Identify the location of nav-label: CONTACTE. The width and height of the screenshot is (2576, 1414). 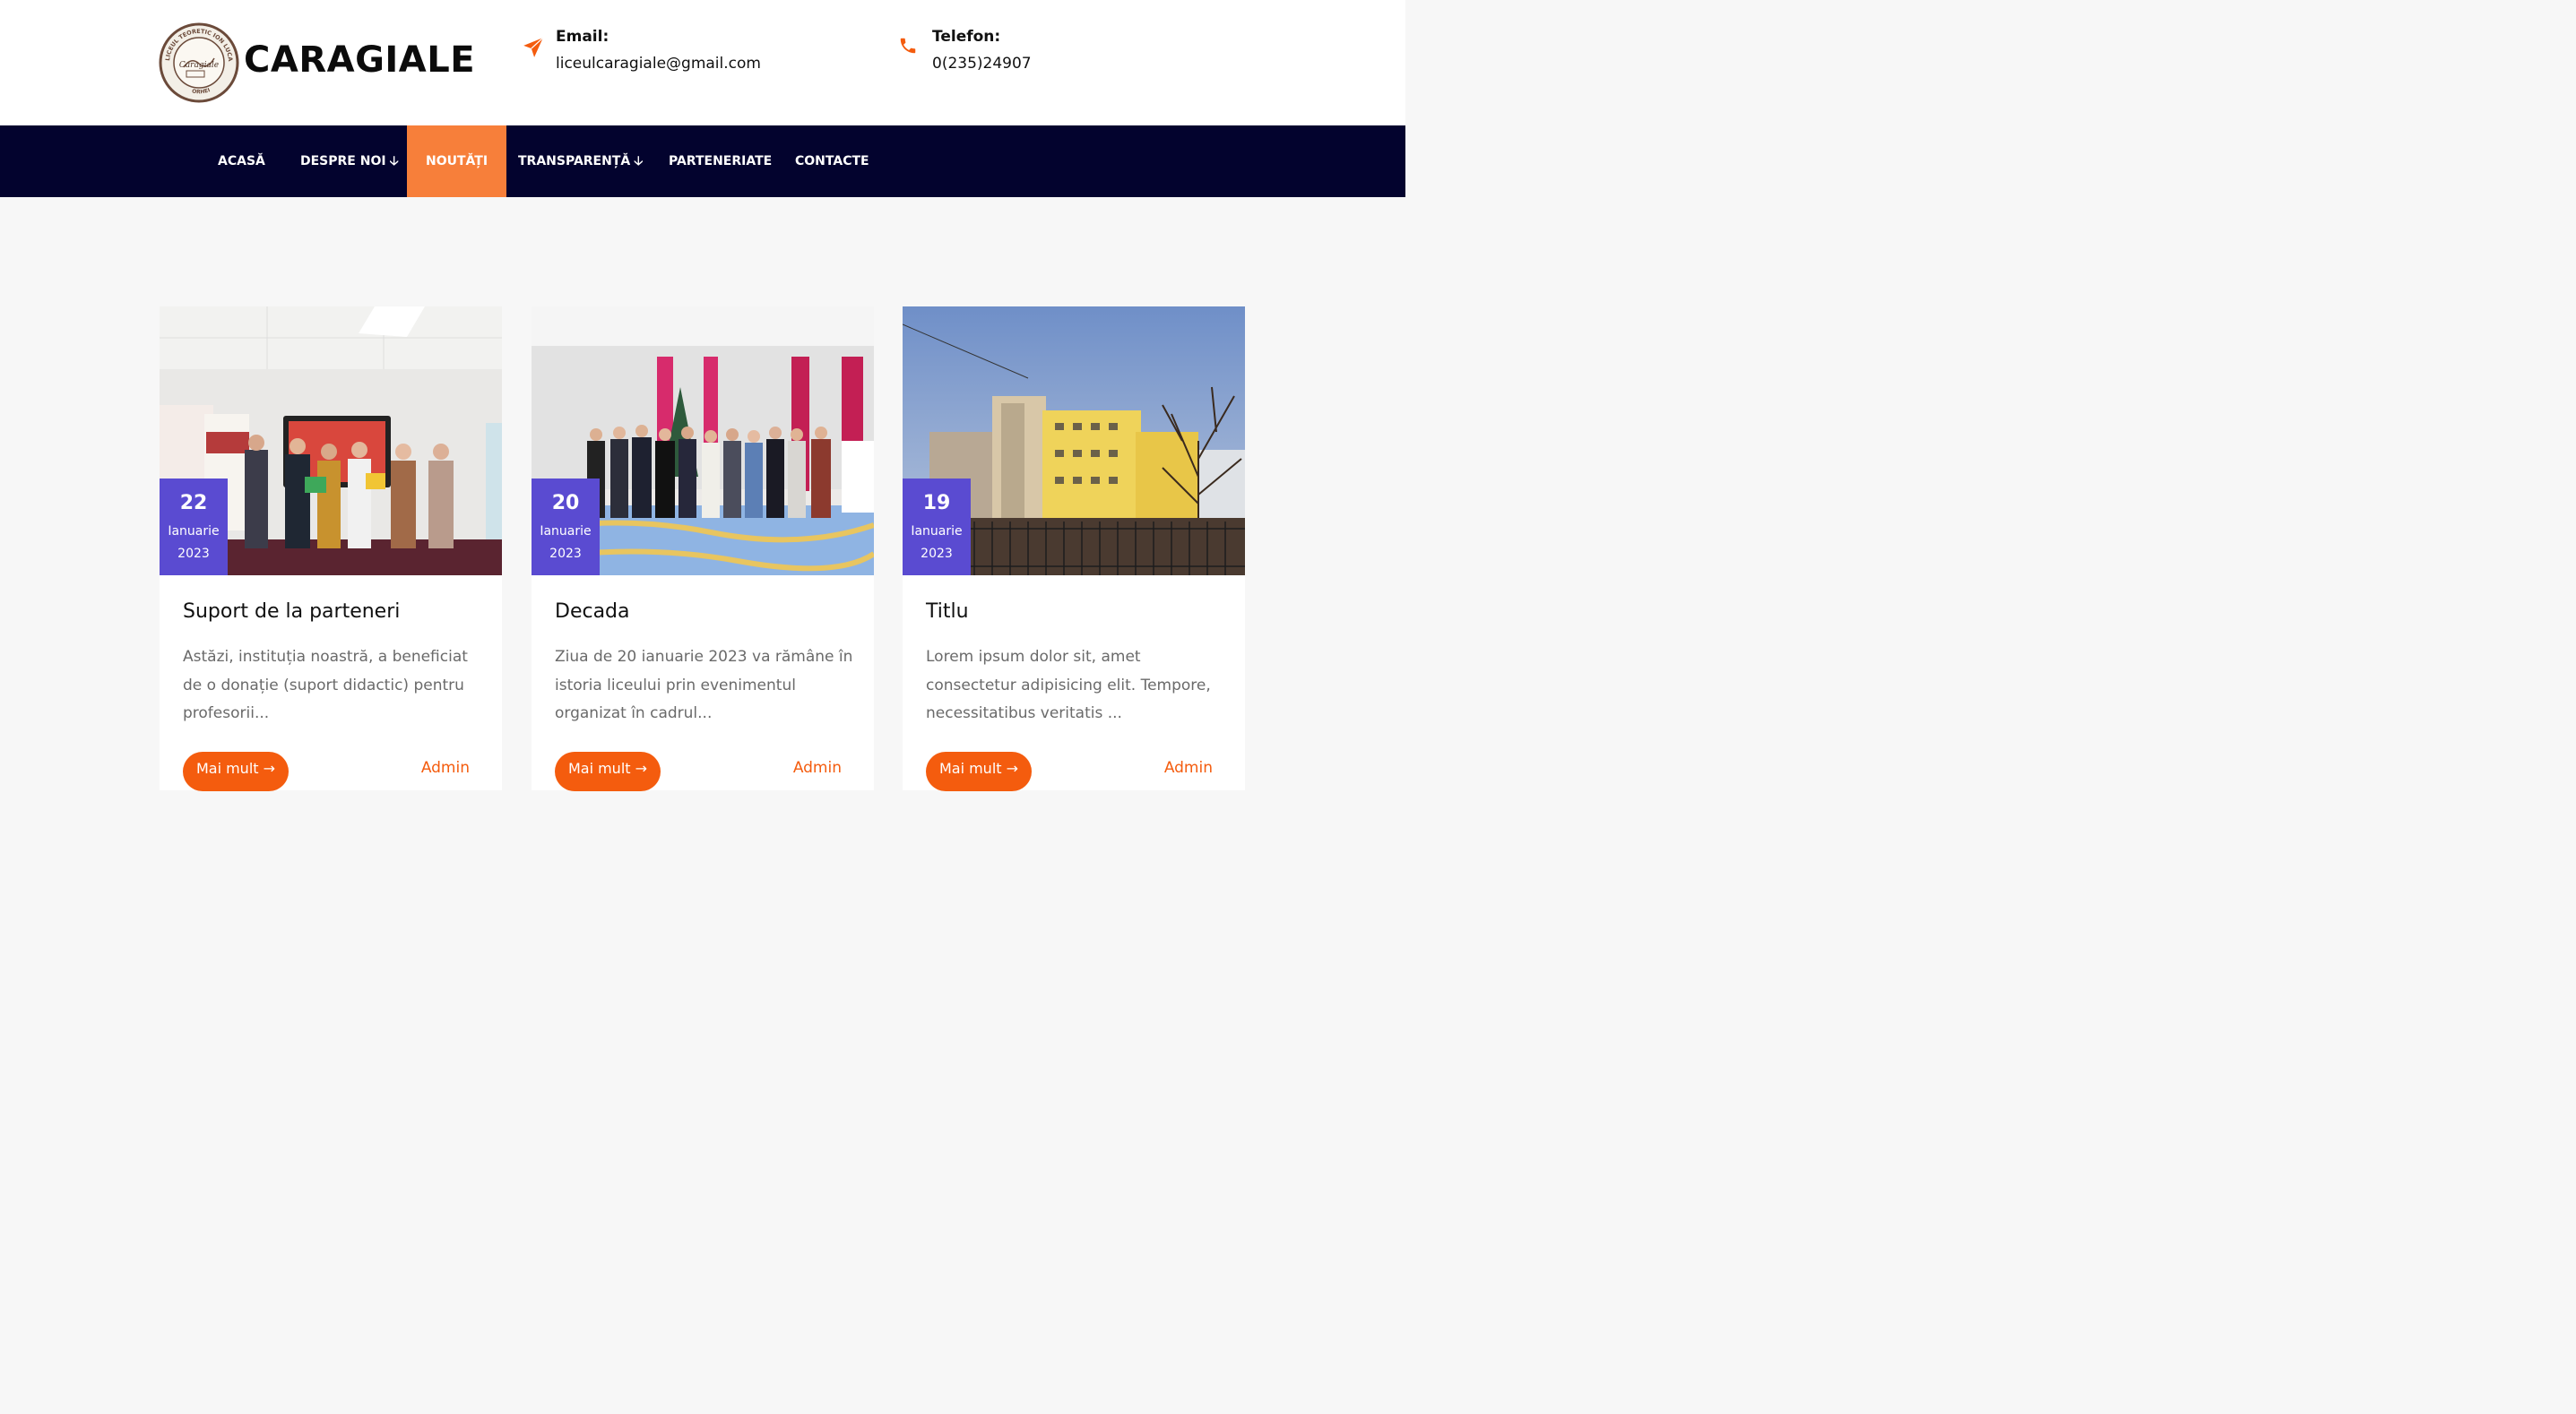
(832, 161).